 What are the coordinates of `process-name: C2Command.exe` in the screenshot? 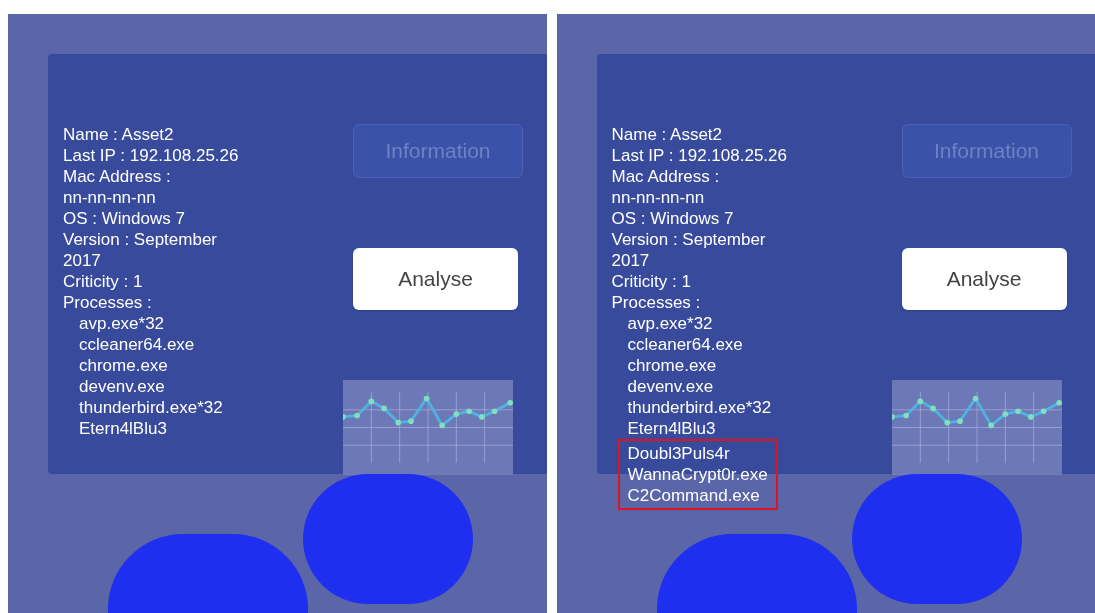 It's located at (693, 495).